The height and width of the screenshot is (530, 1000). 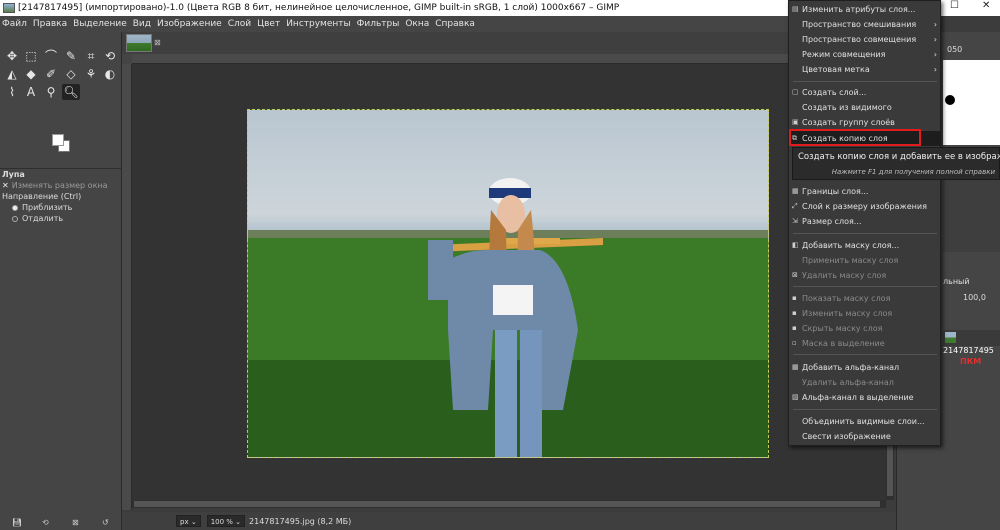 I want to click on menu-item-alpha-to-selection: ▨ Альфа-канал в выделение, so click(x=865, y=397).